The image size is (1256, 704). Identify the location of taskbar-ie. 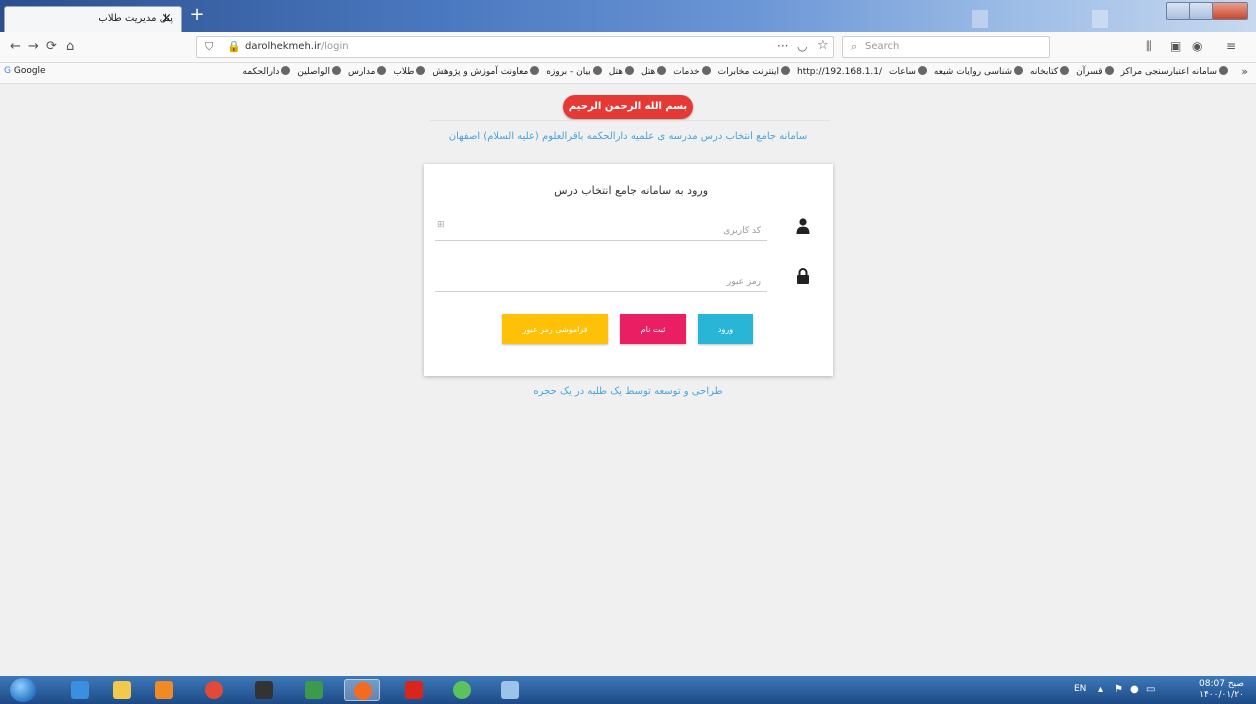
(80, 690).